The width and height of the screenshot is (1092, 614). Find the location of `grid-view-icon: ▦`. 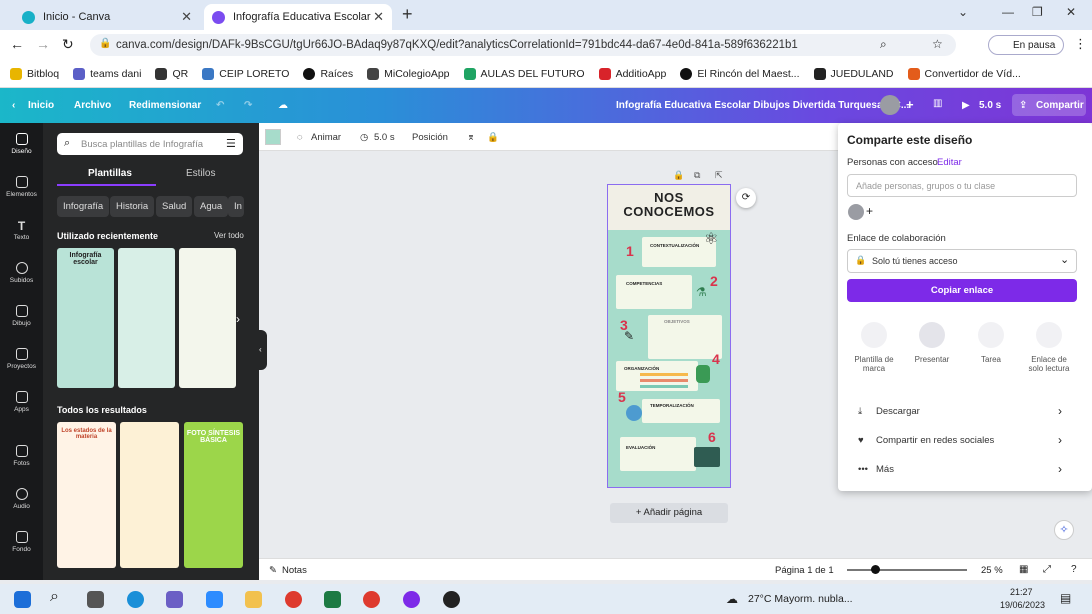

grid-view-icon: ▦ is located at coordinates (1023, 569).